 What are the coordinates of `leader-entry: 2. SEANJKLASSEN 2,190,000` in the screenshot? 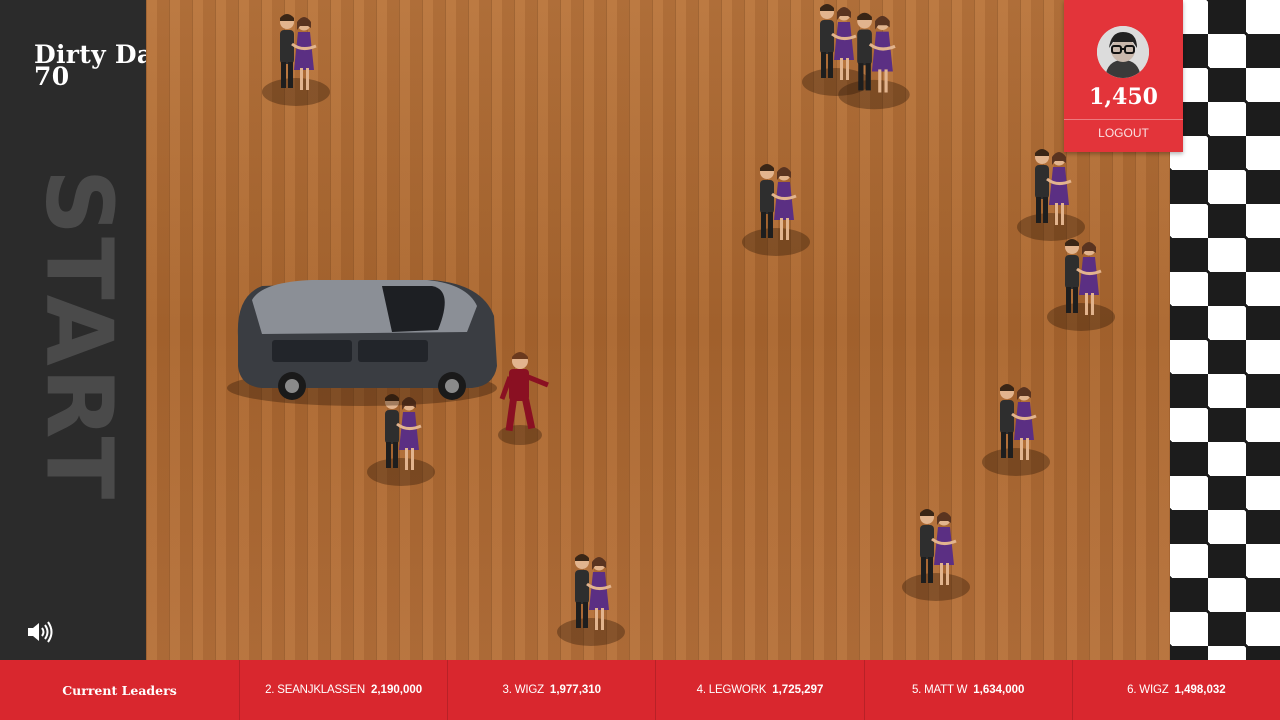 It's located at (344, 690).